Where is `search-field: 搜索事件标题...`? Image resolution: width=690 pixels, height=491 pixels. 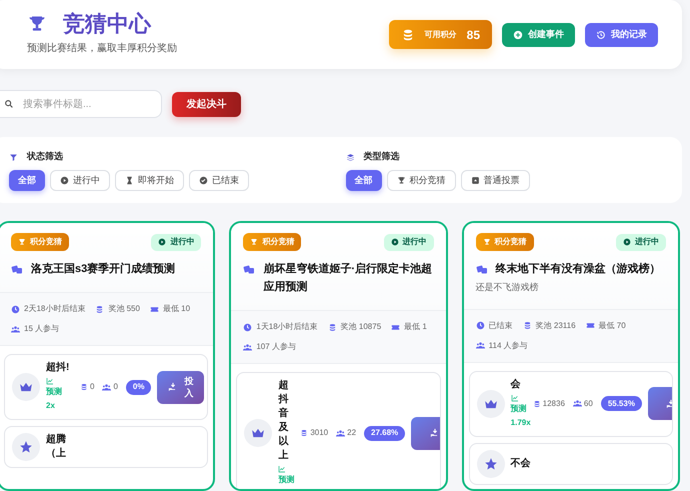 search-field: 搜索事件标题... is located at coordinates (81, 104).